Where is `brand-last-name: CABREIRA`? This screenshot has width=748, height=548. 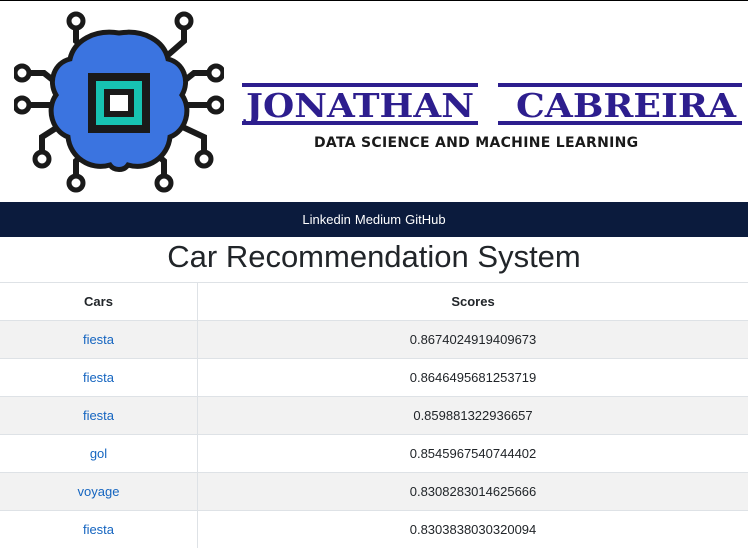
brand-last-name: CABREIRA is located at coordinates (626, 105).